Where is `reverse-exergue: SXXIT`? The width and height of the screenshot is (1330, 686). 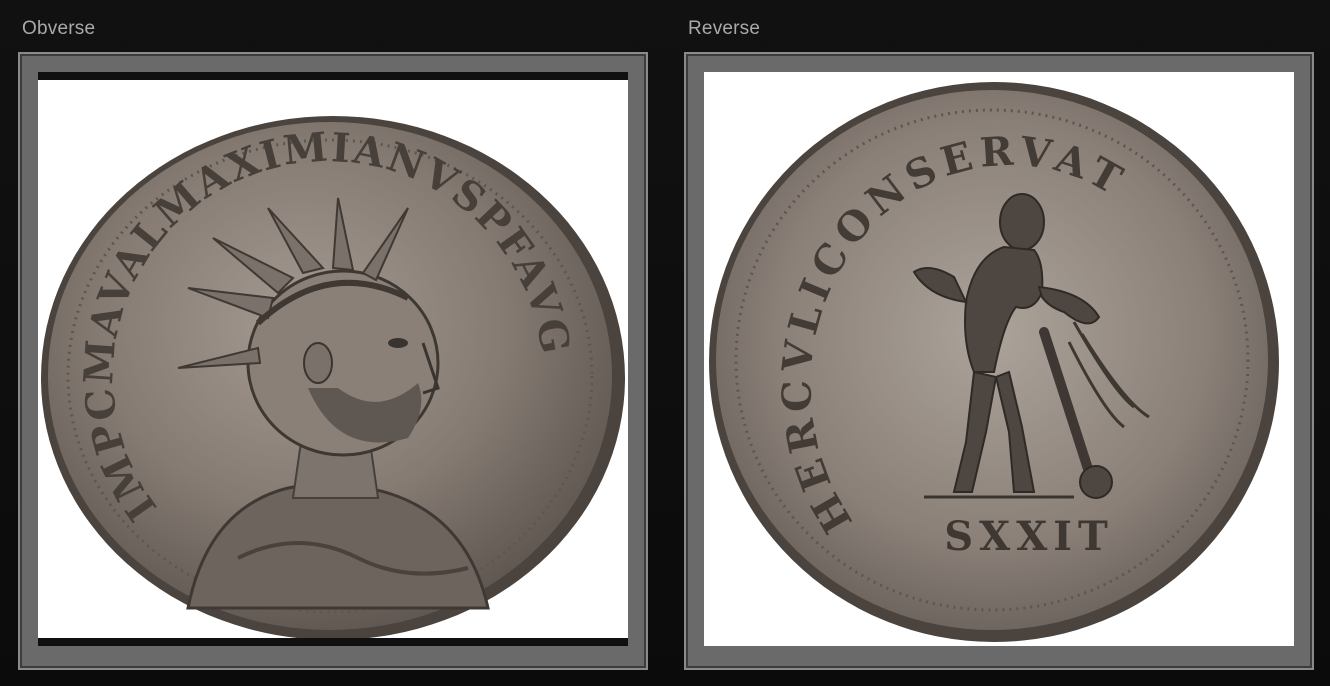 reverse-exergue: SXXIT is located at coordinates (1028, 536).